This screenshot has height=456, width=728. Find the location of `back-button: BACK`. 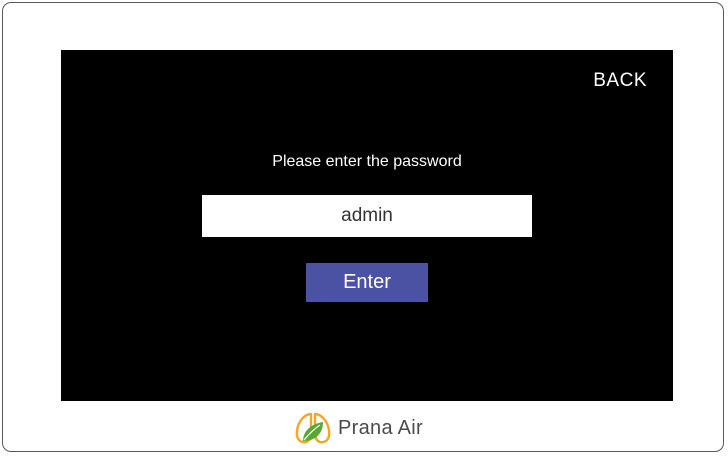

back-button: BACK is located at coordinates (620, 81).